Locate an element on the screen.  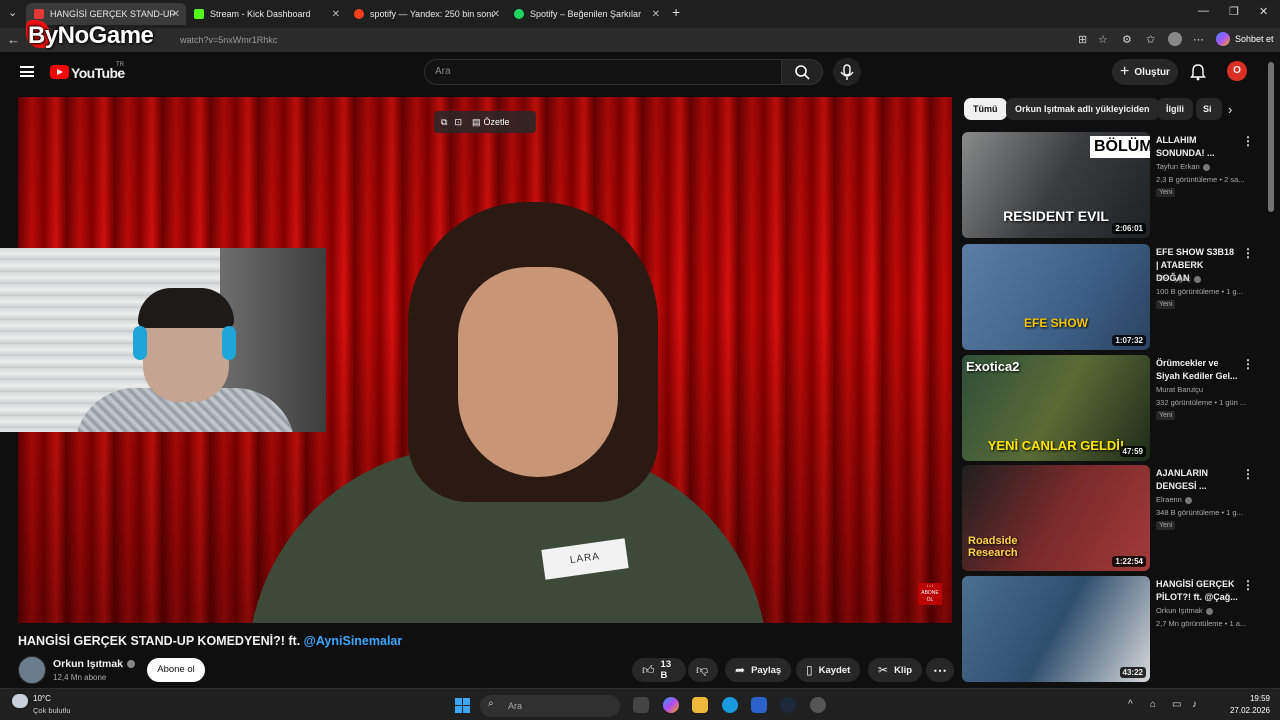
task-view-icon is located at coordinates (641, 705).